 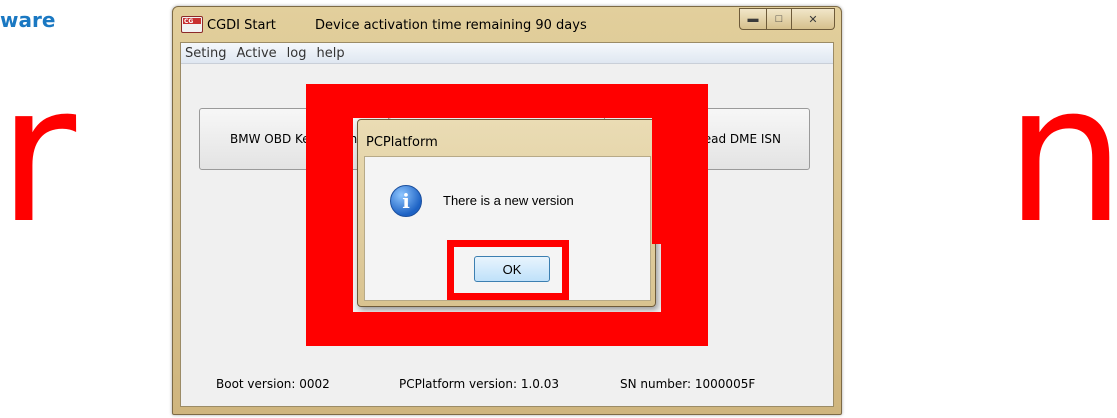 I want to click on menu-item-setting: Seting, so click(x=205, y=53).